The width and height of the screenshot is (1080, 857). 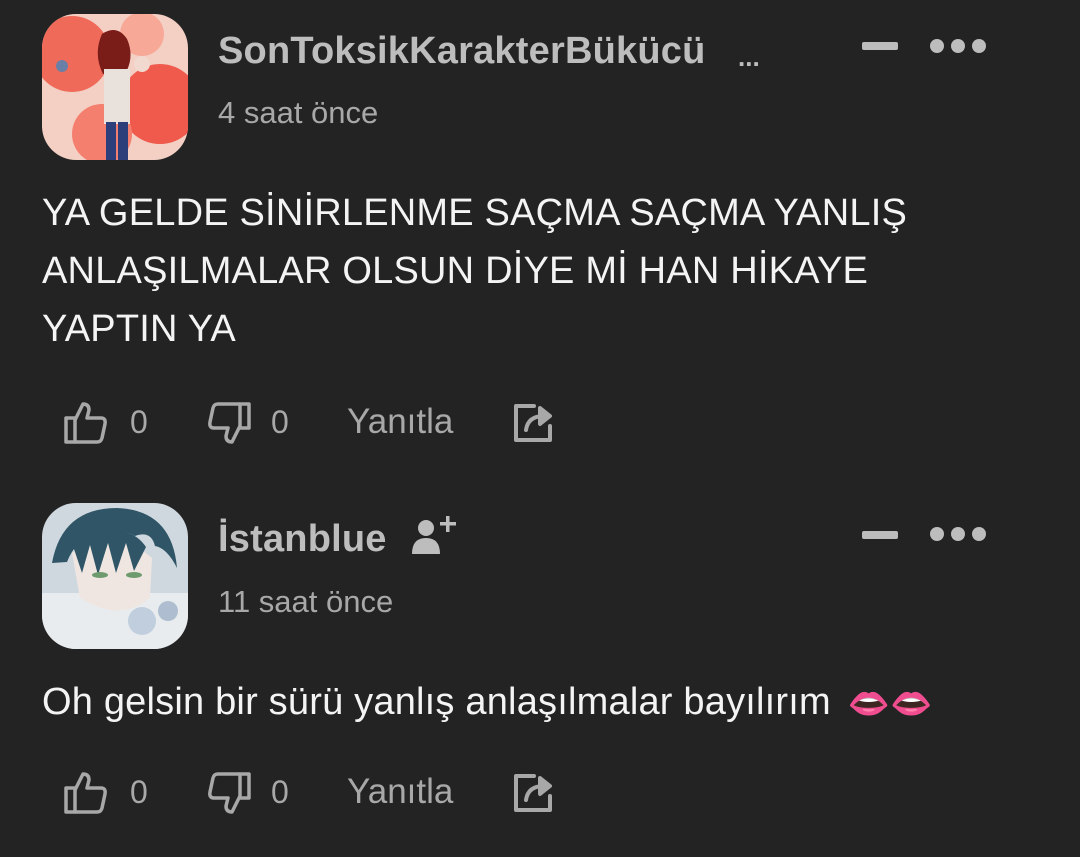 I want to click on add-user-icon, so click(x=434, y=535).